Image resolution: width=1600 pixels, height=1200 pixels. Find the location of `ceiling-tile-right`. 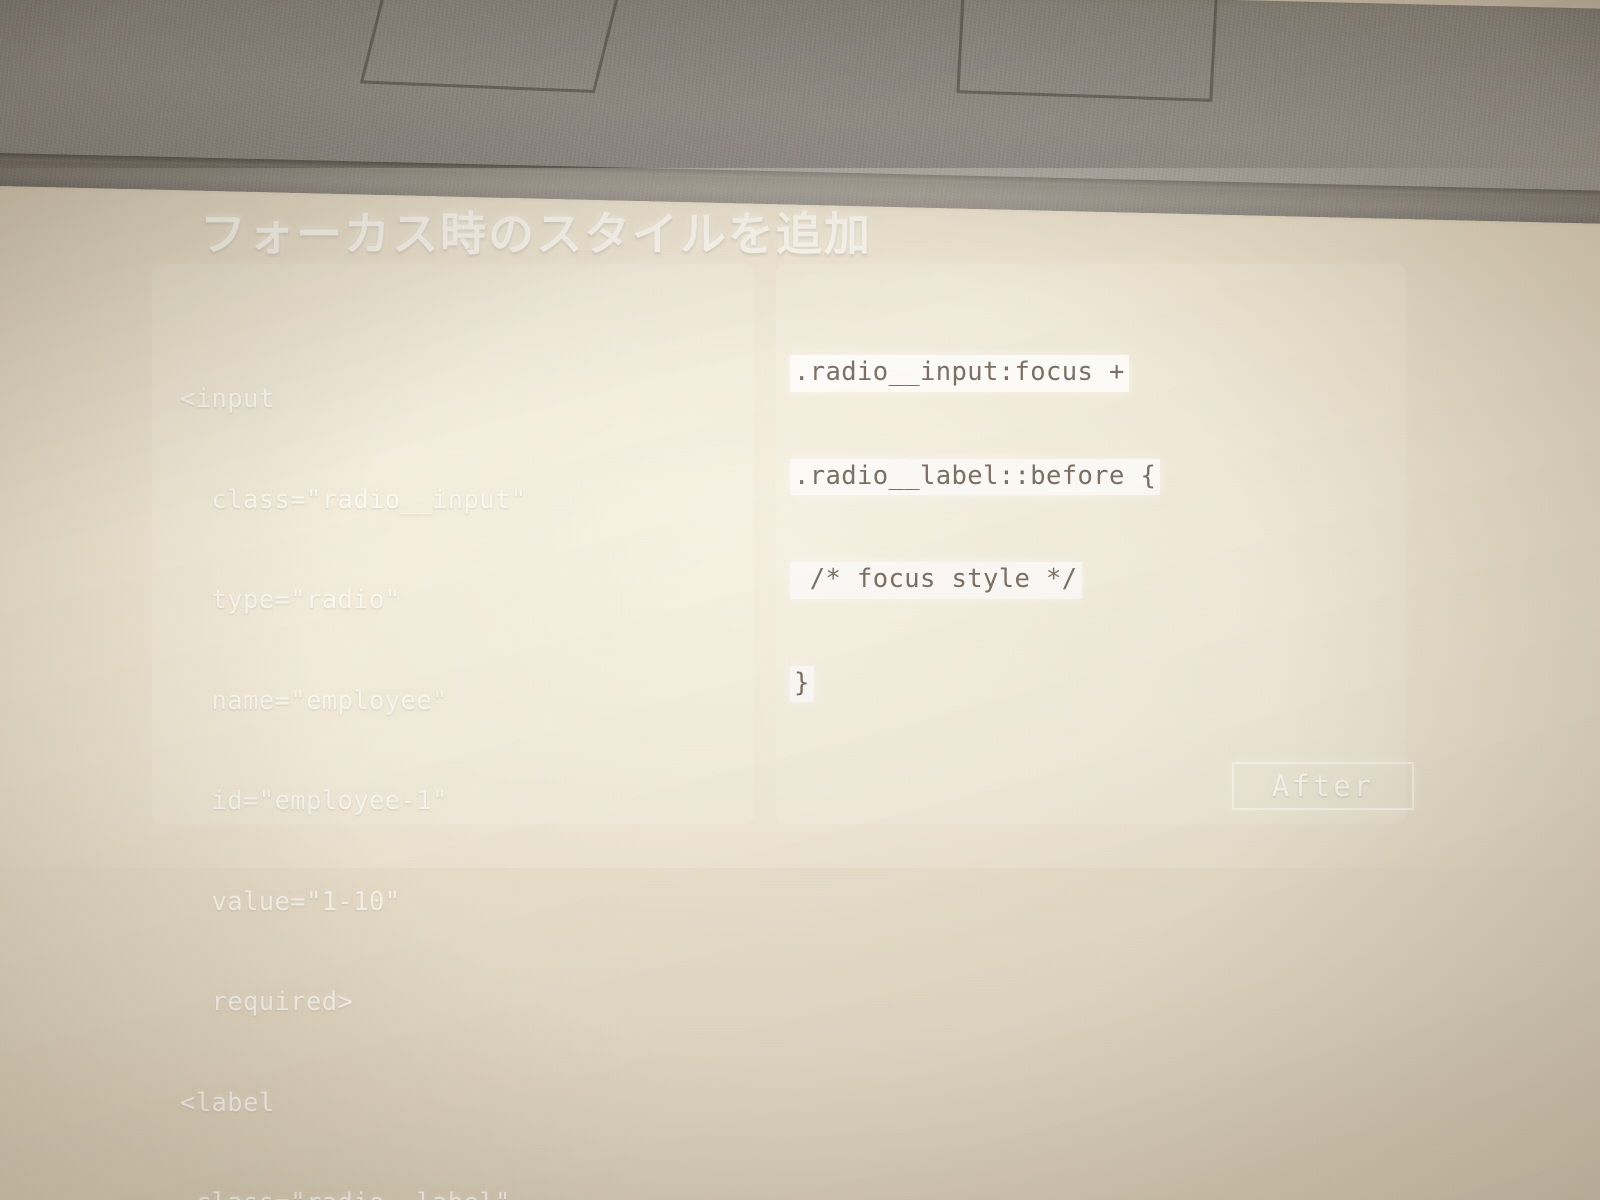

ceiling-tile-right is located at coordinates (1088, 51).